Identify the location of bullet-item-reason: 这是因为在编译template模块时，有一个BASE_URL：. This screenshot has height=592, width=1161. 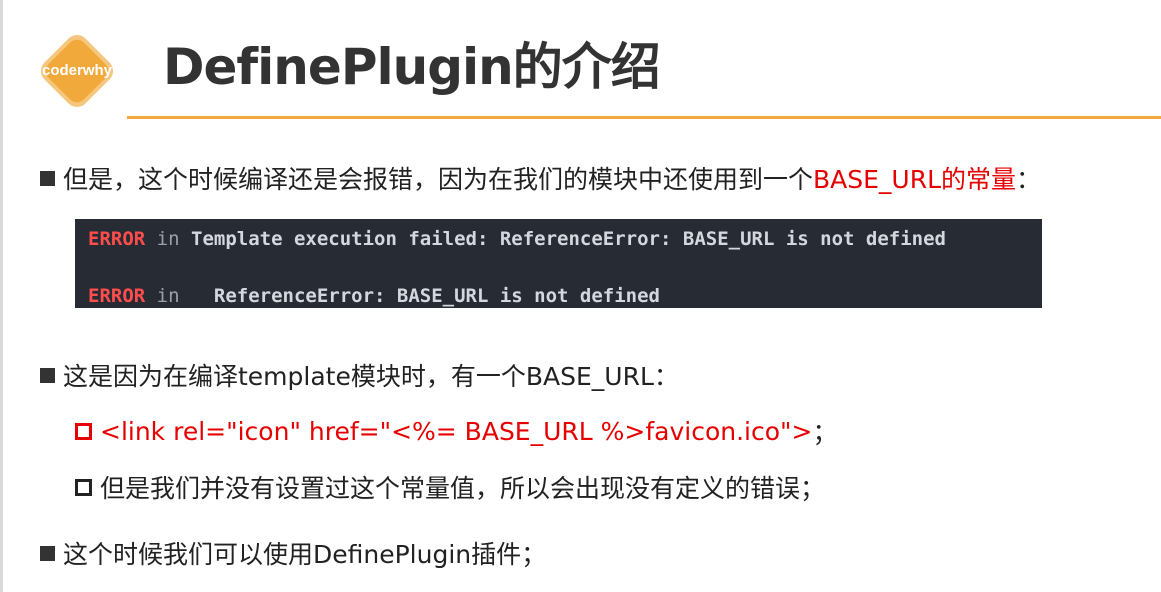
(359, 375).